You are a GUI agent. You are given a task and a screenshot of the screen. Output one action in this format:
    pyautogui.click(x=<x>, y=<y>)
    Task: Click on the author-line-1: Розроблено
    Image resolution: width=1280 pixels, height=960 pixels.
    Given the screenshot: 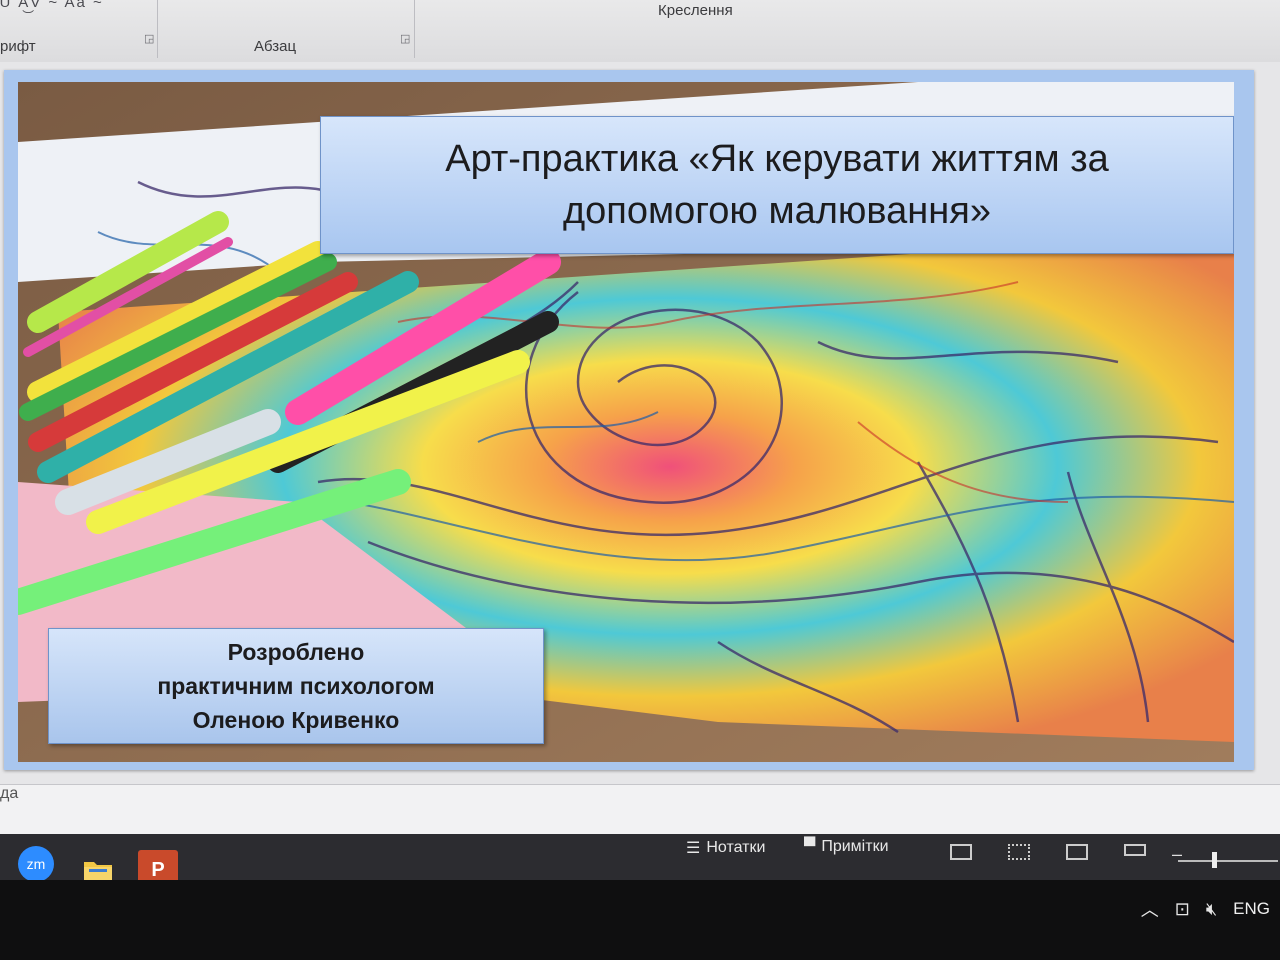 What is the action you would take?
    pyautogui.click(x=296, y=652)
    